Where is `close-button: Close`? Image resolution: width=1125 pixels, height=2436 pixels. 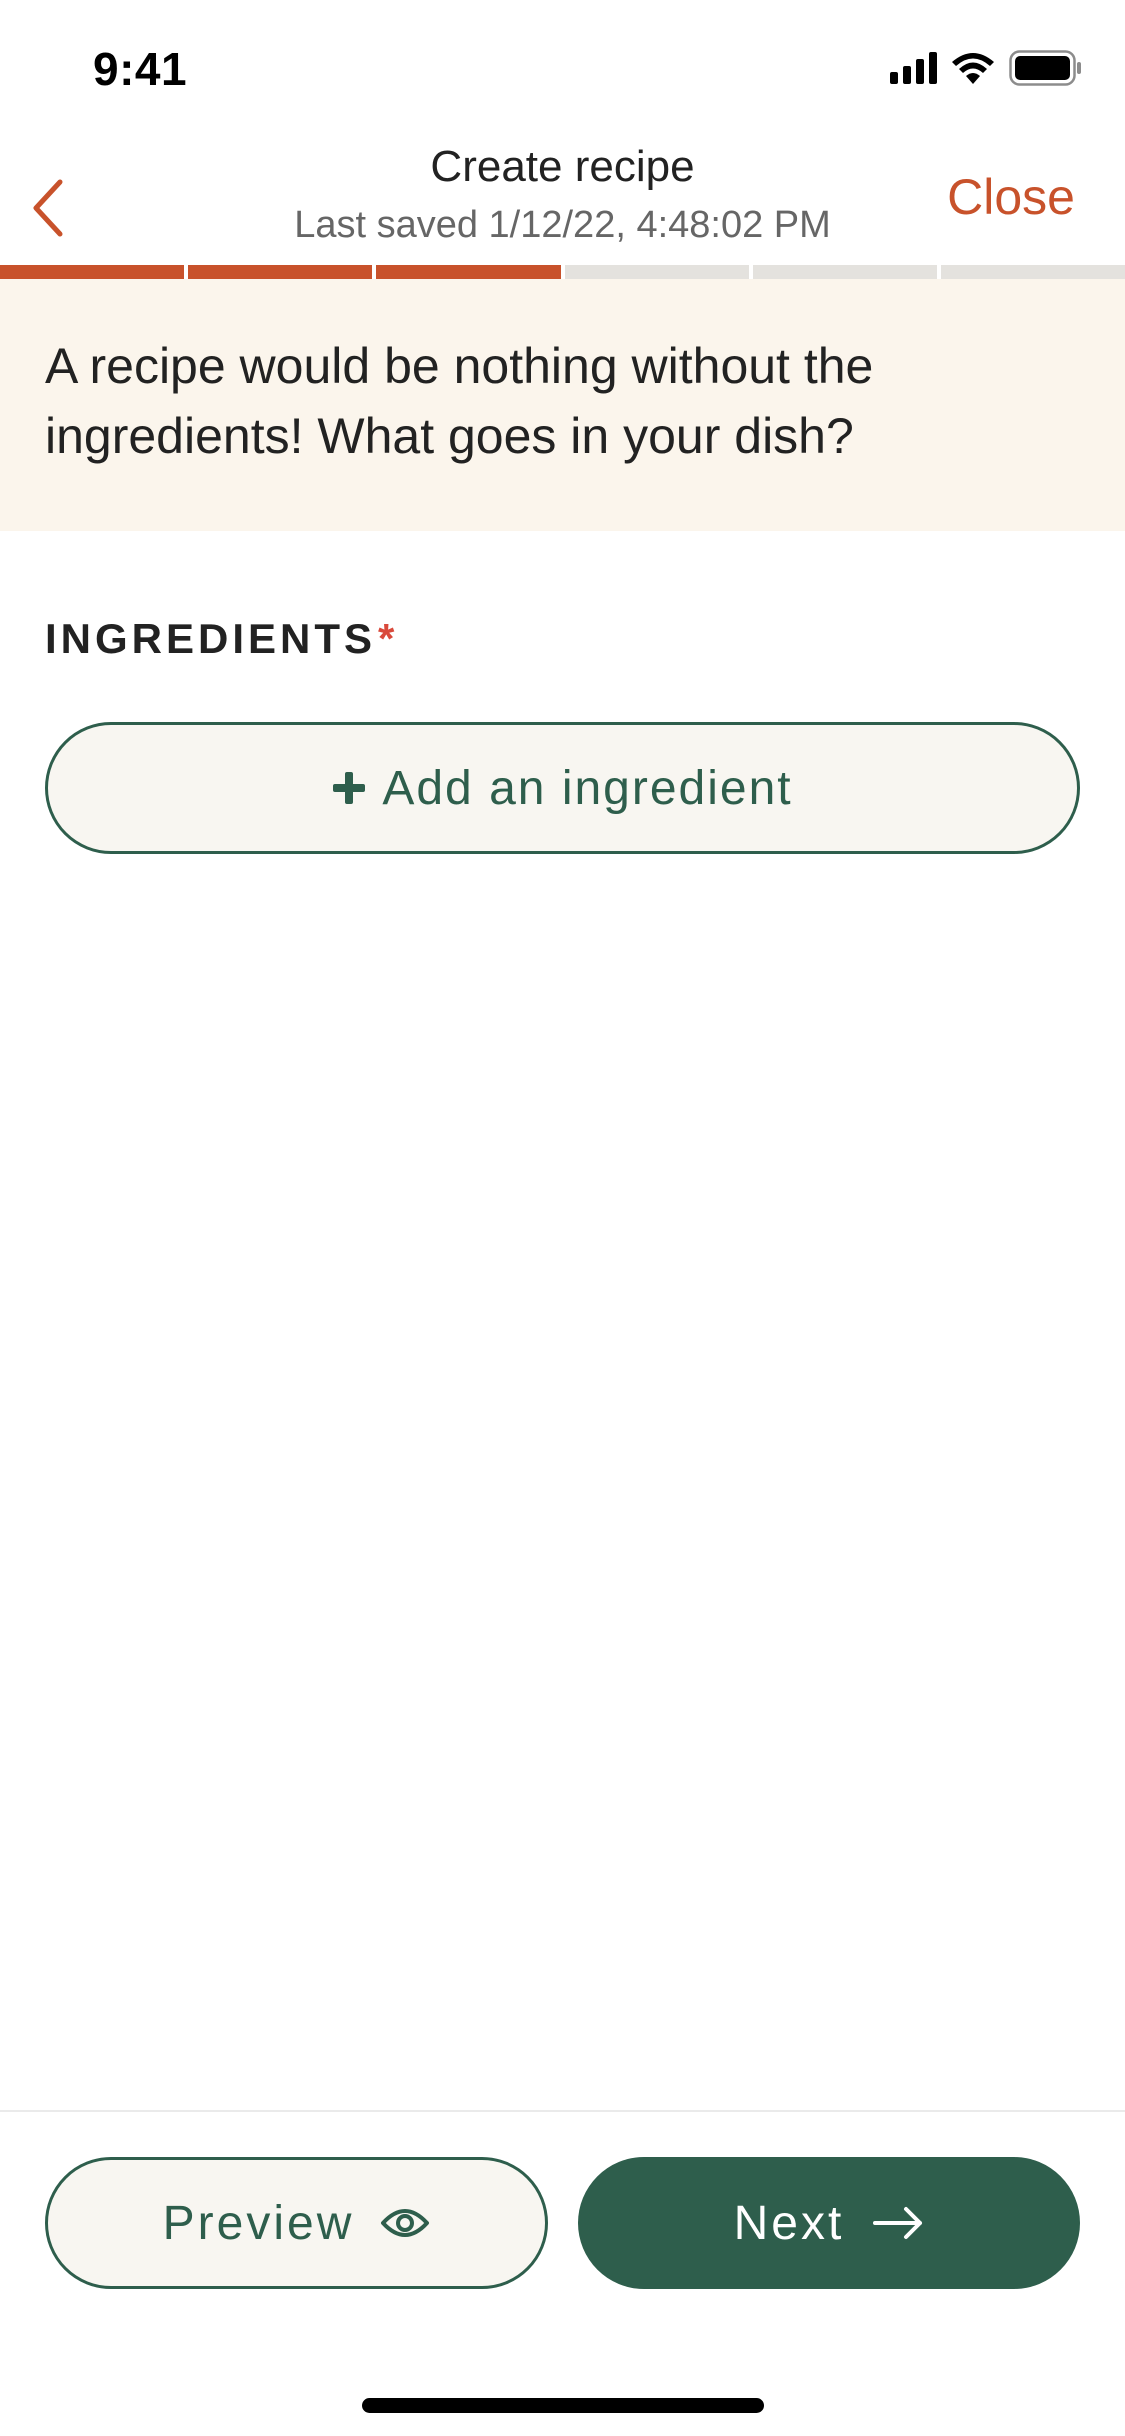 close-button: Close is located at coordinates (1011, 197).